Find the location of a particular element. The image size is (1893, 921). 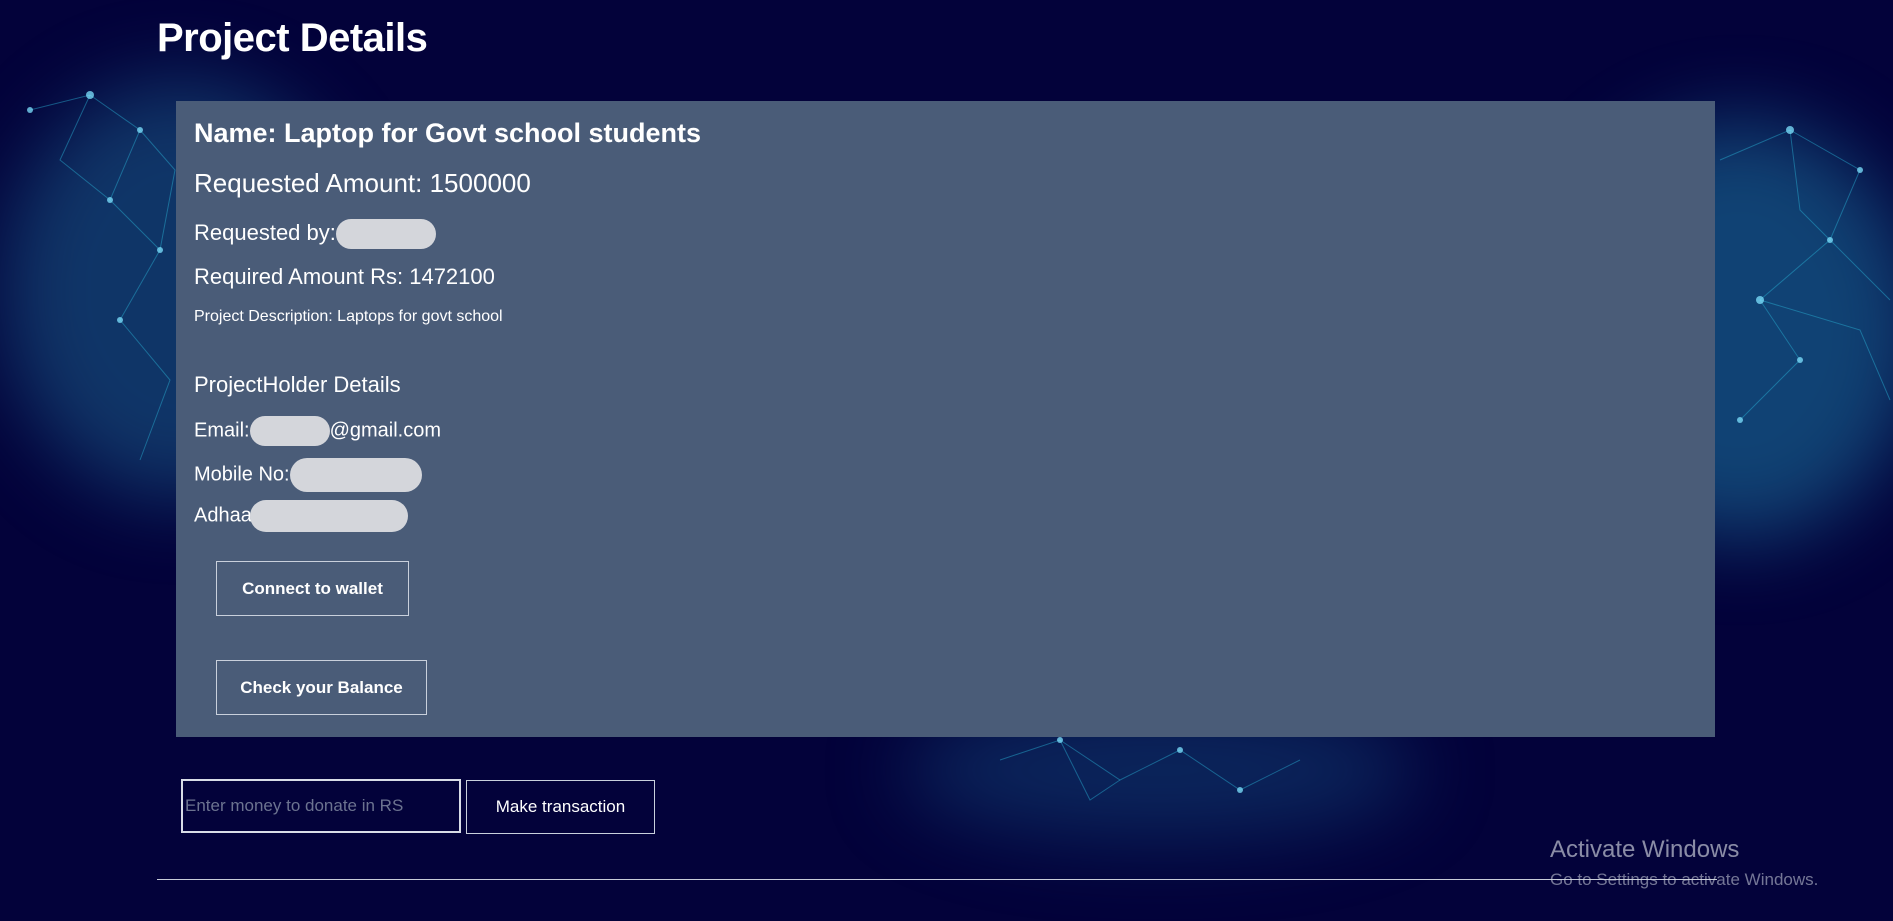

activate-windows-subtitle: Go to Settings to activate Windows. is located at coordinates (1684, 879).